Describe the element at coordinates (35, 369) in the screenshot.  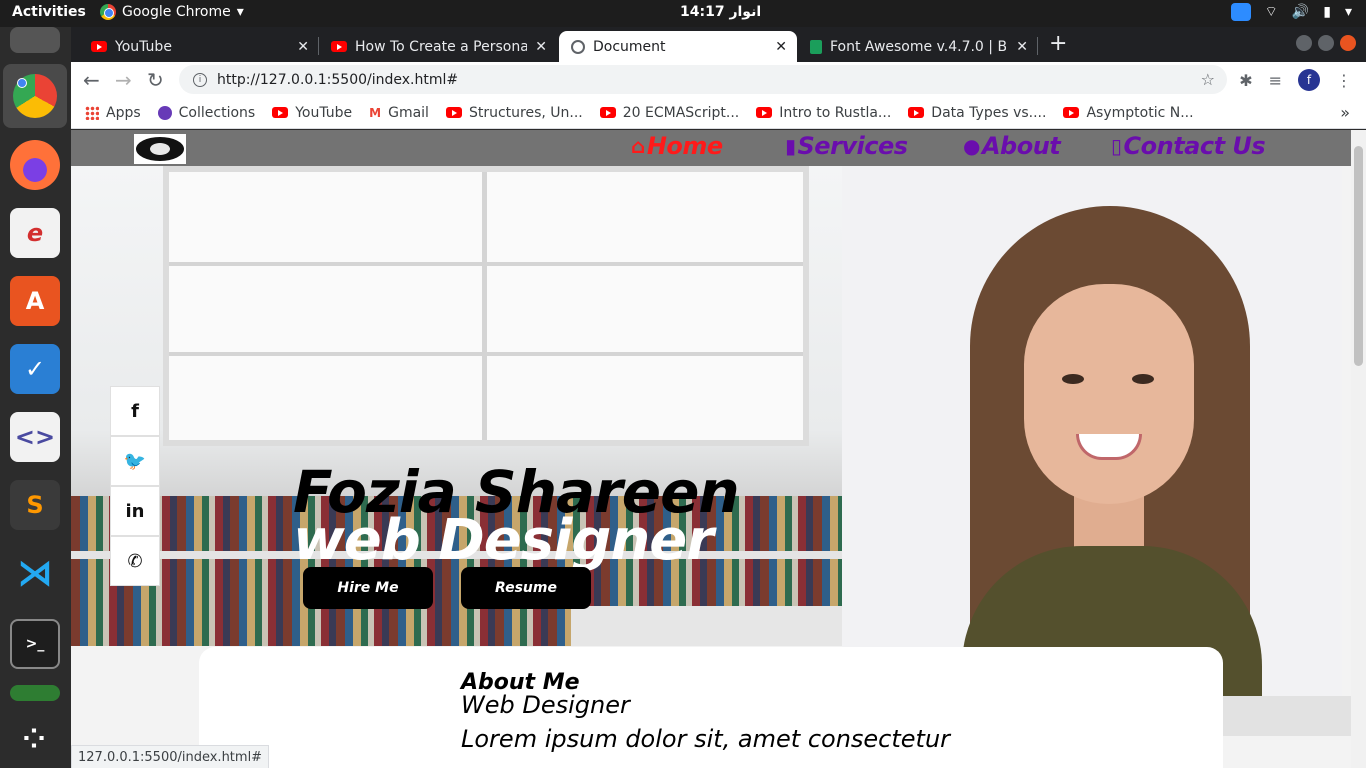
I see `todo-checkmark-icon: ✓` at that location.